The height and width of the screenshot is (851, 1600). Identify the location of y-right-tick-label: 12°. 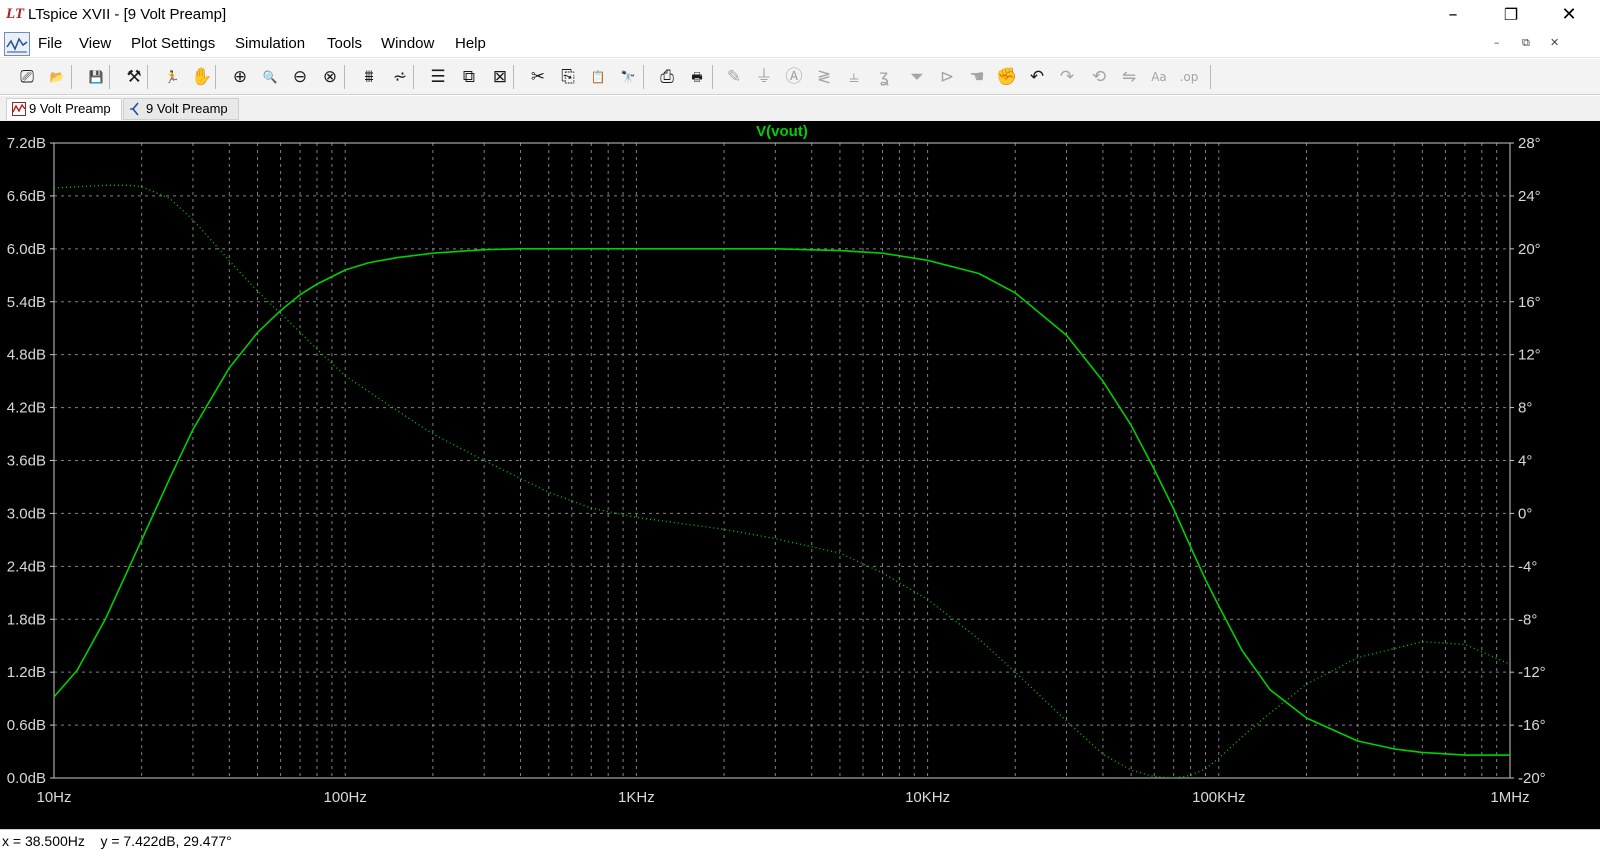
(1529, 355).